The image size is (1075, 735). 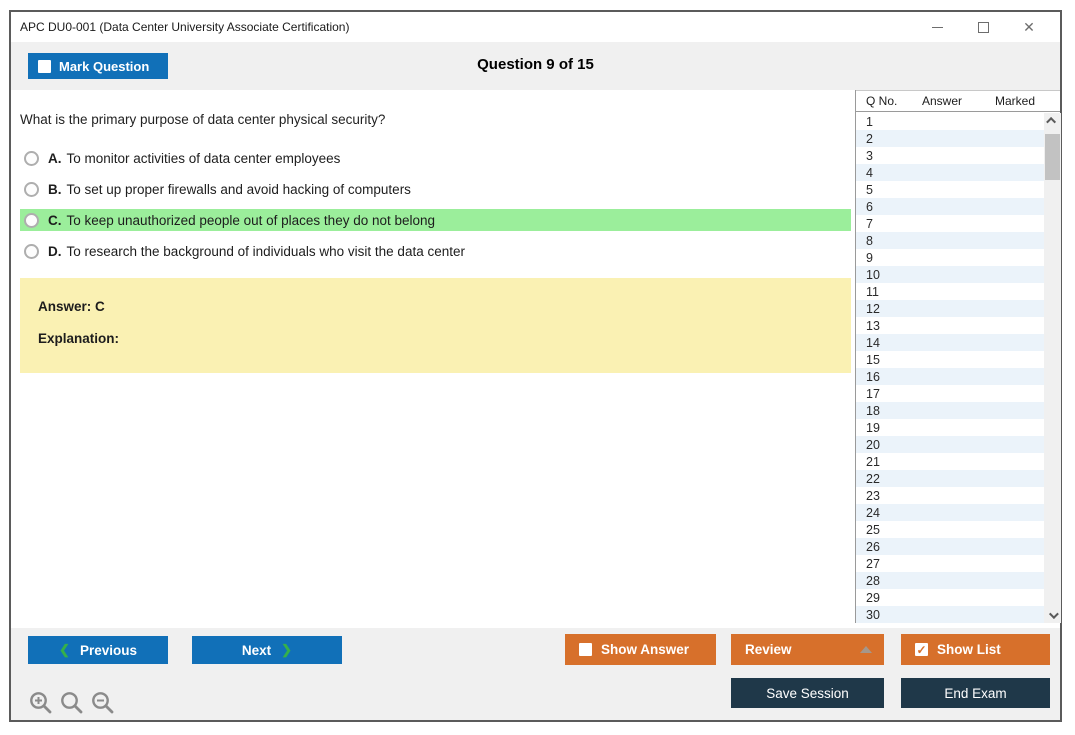 What do you see at coordinates (55, 251) in the screenshot?
I see `option-letter: D.` at bounding box center [55, 251].